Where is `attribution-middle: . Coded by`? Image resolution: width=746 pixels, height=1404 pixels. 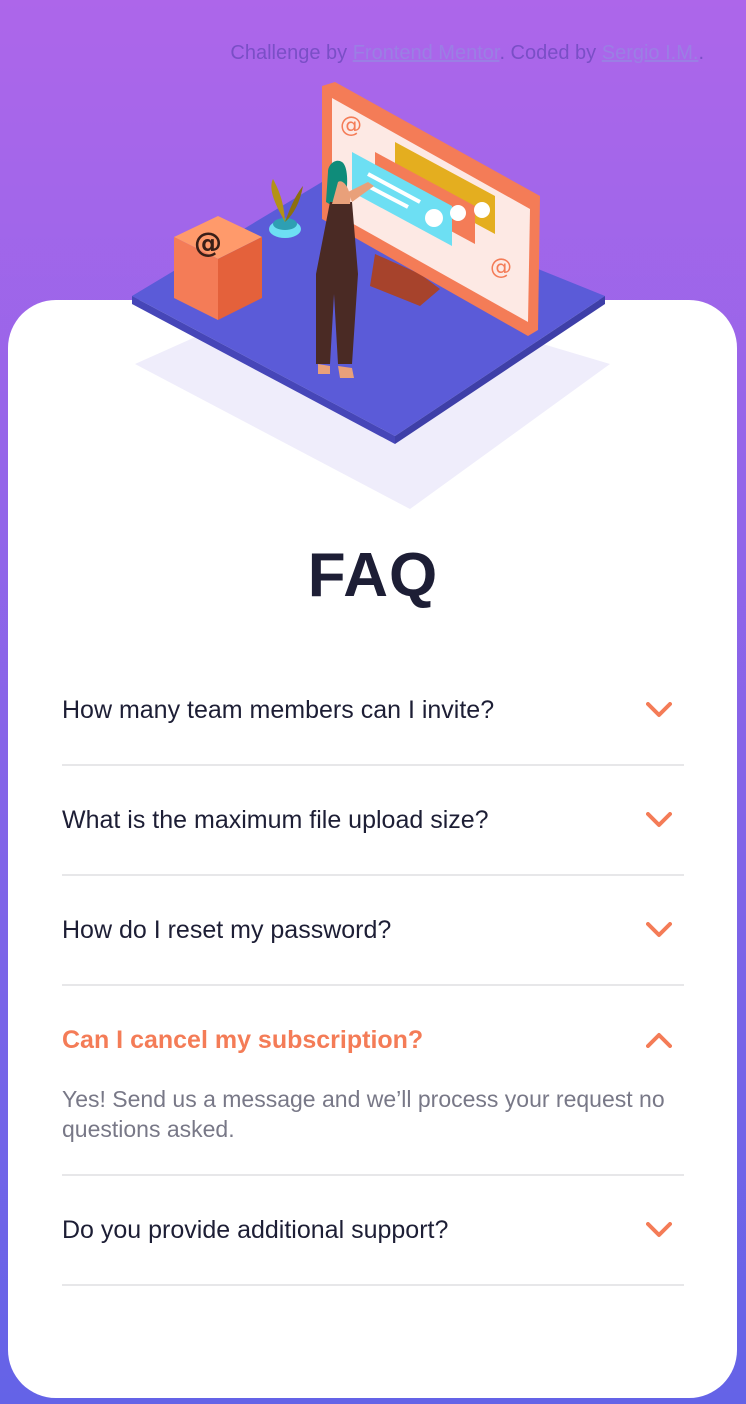 attribution-middle: . Coded by is located at coordinates (550, 53).